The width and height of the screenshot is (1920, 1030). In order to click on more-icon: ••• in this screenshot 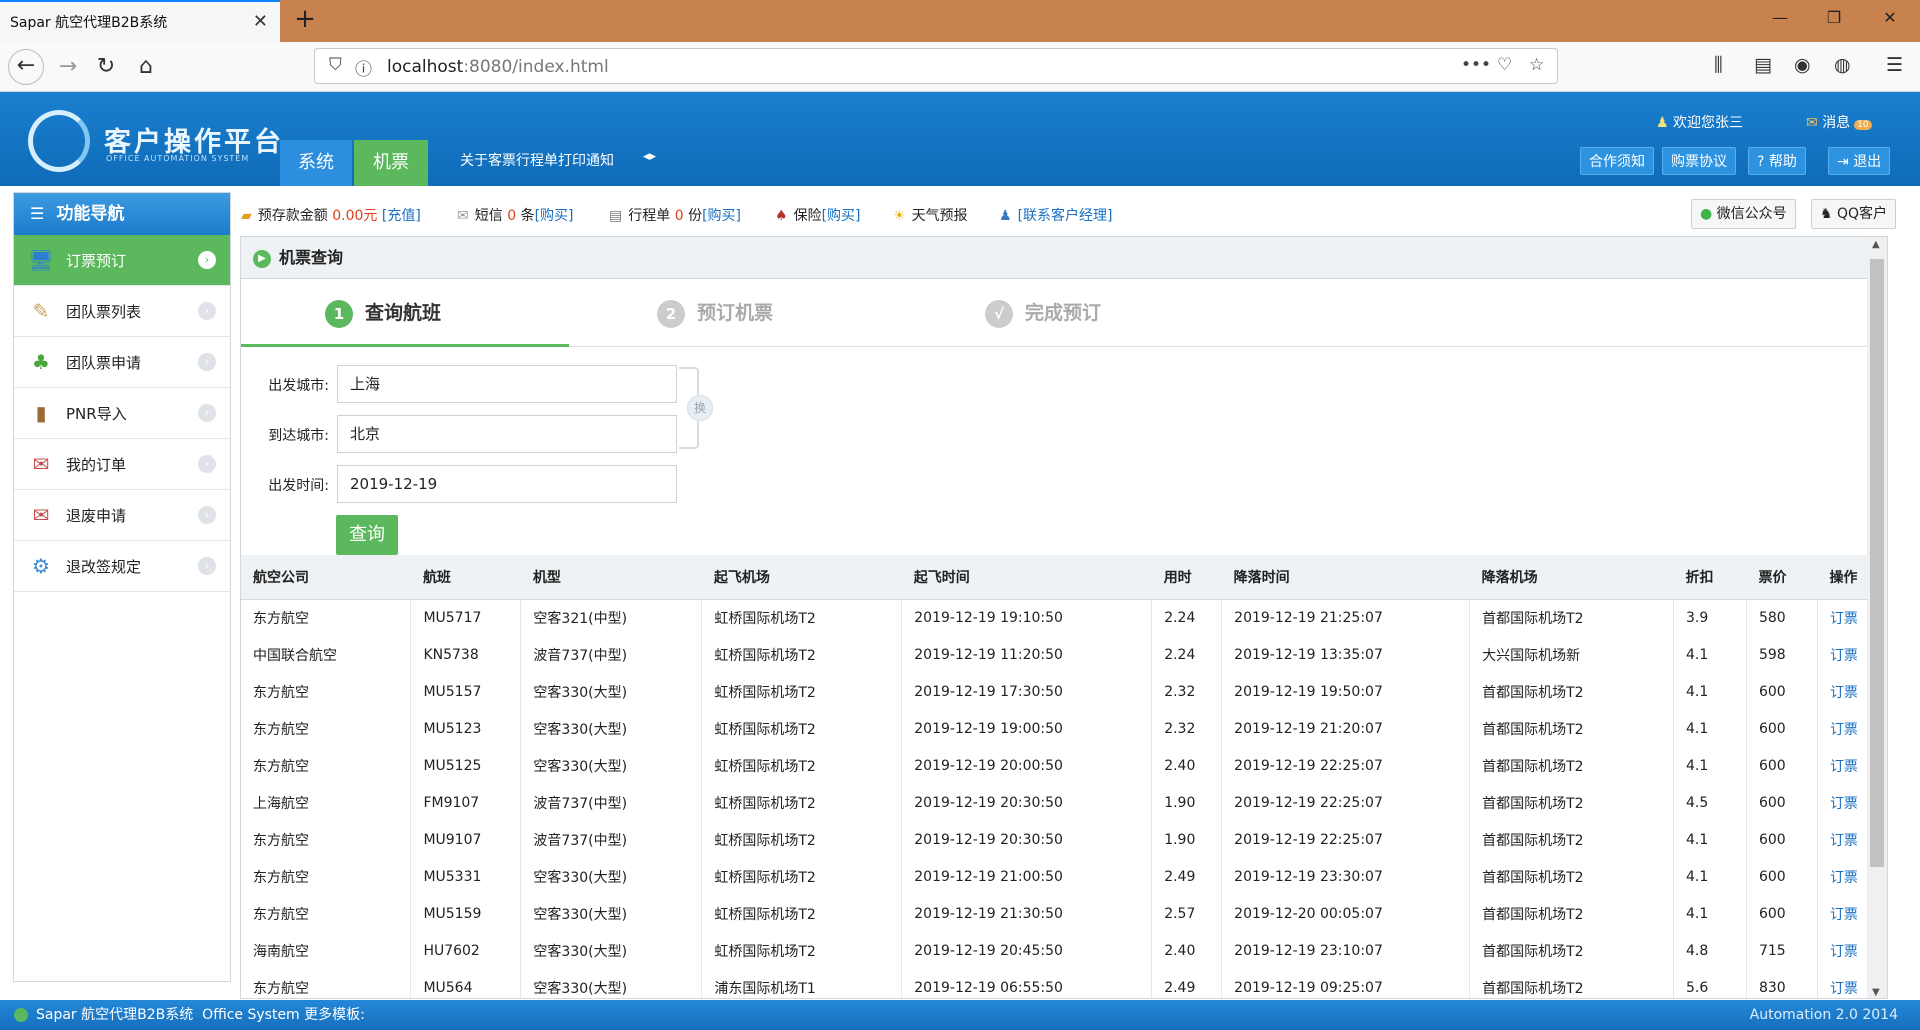, I will do `click(1476, 65)`.